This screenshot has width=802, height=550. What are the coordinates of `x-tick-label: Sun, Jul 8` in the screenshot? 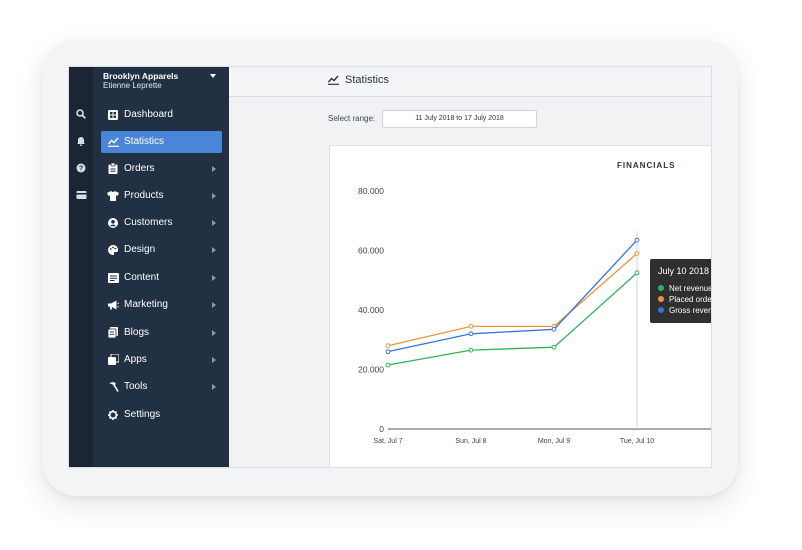 It's located at (470, 441).